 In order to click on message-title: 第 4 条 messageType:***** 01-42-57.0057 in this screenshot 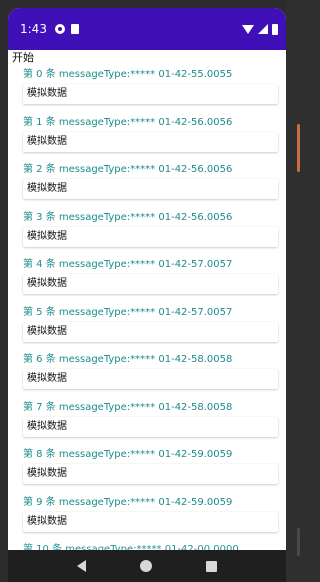, I will do `click(128, 264)`.